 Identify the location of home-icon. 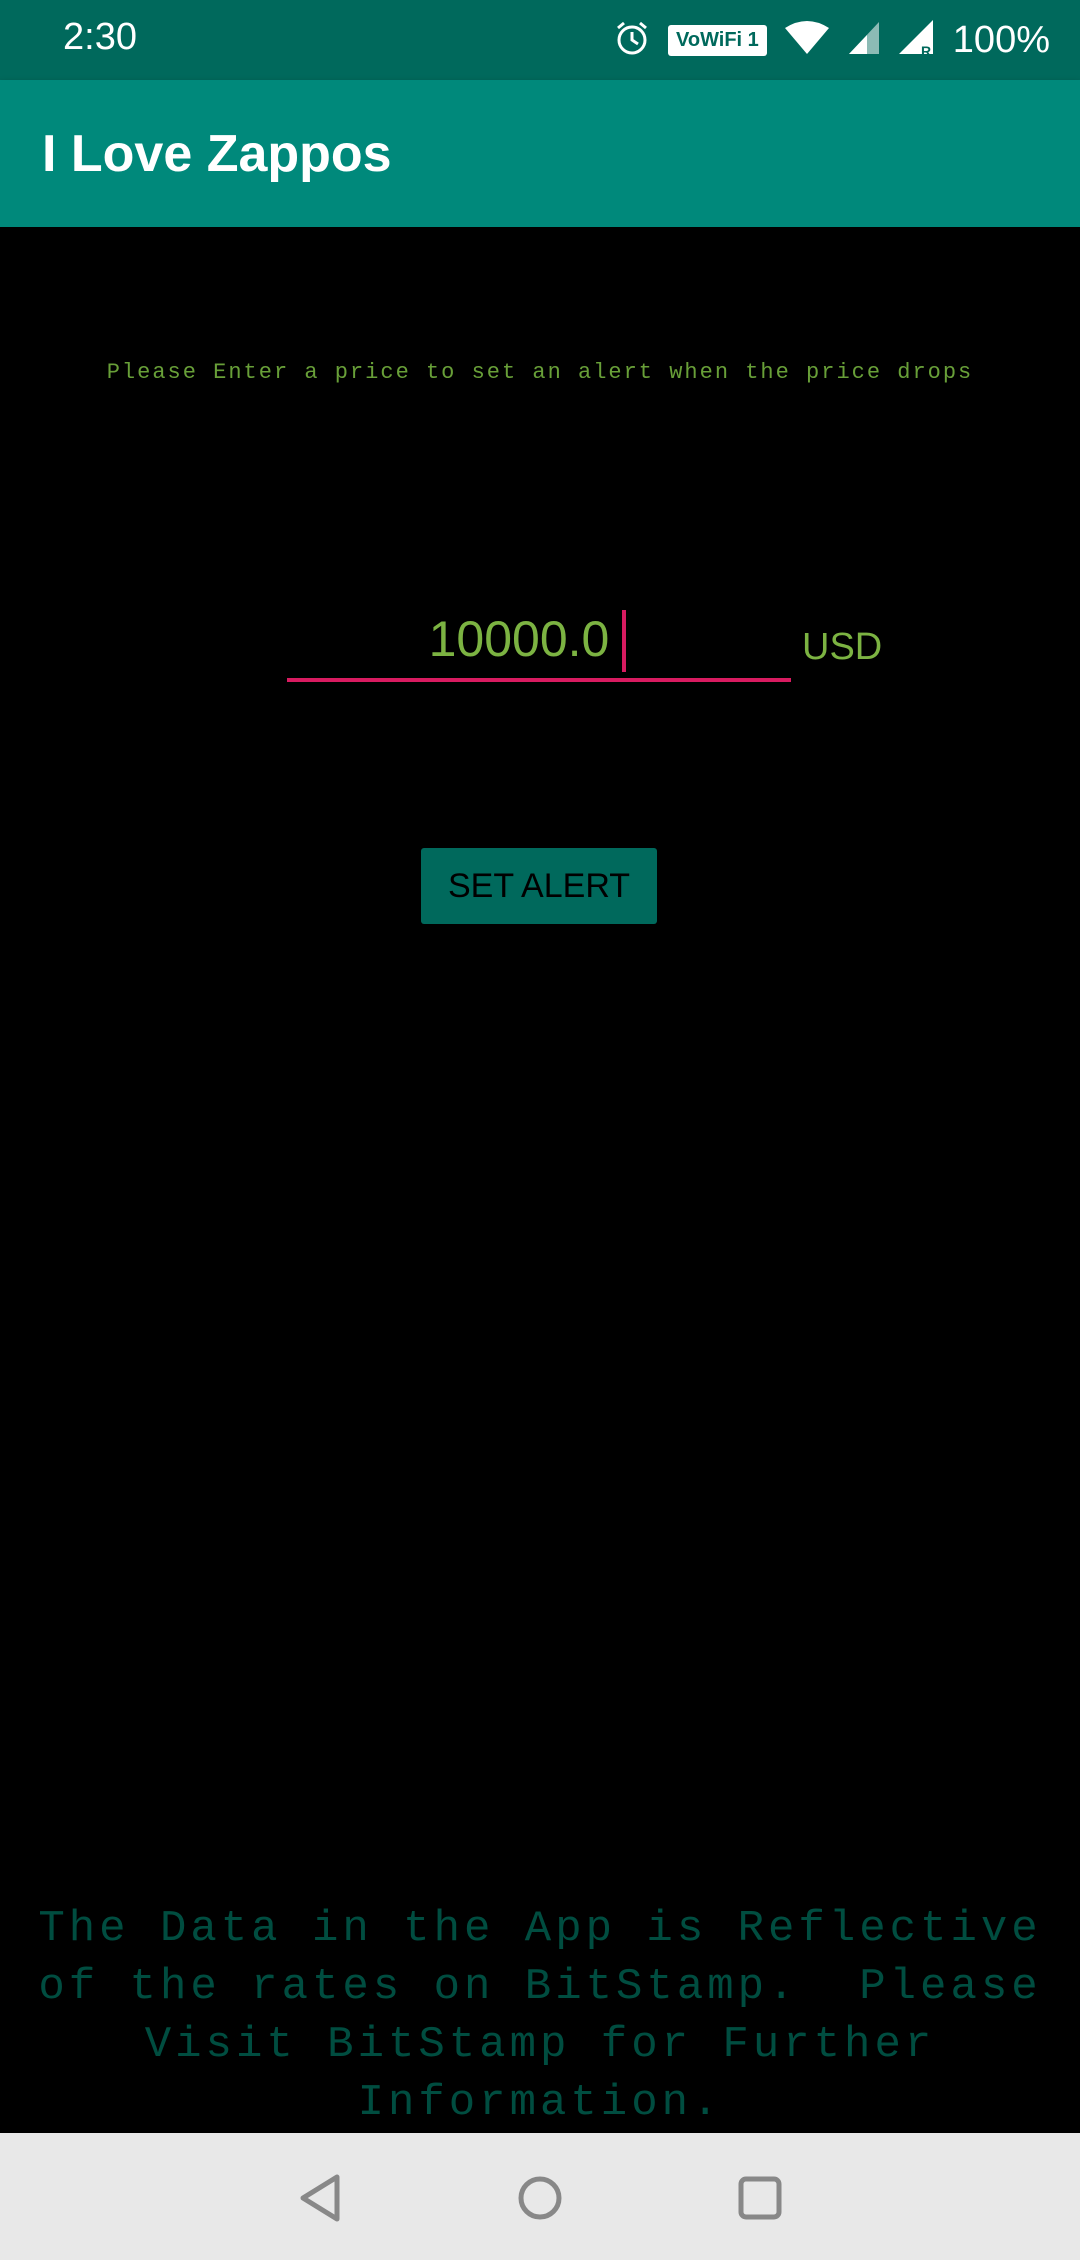
(540, 2198).